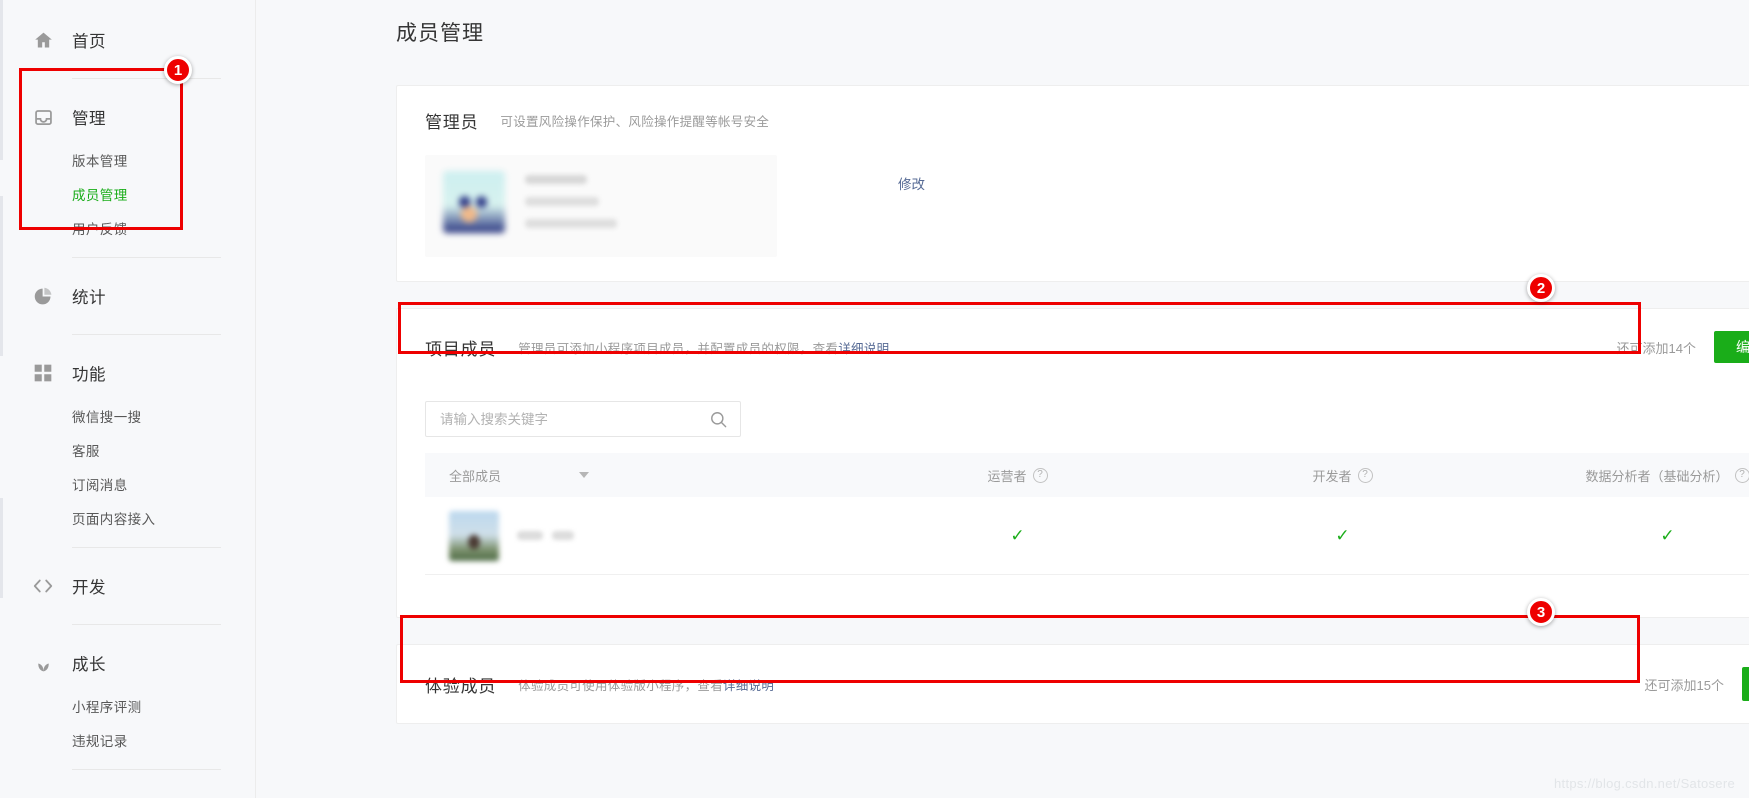  I want to click on sidebar-item-growth: 成长, so click(127, 663).